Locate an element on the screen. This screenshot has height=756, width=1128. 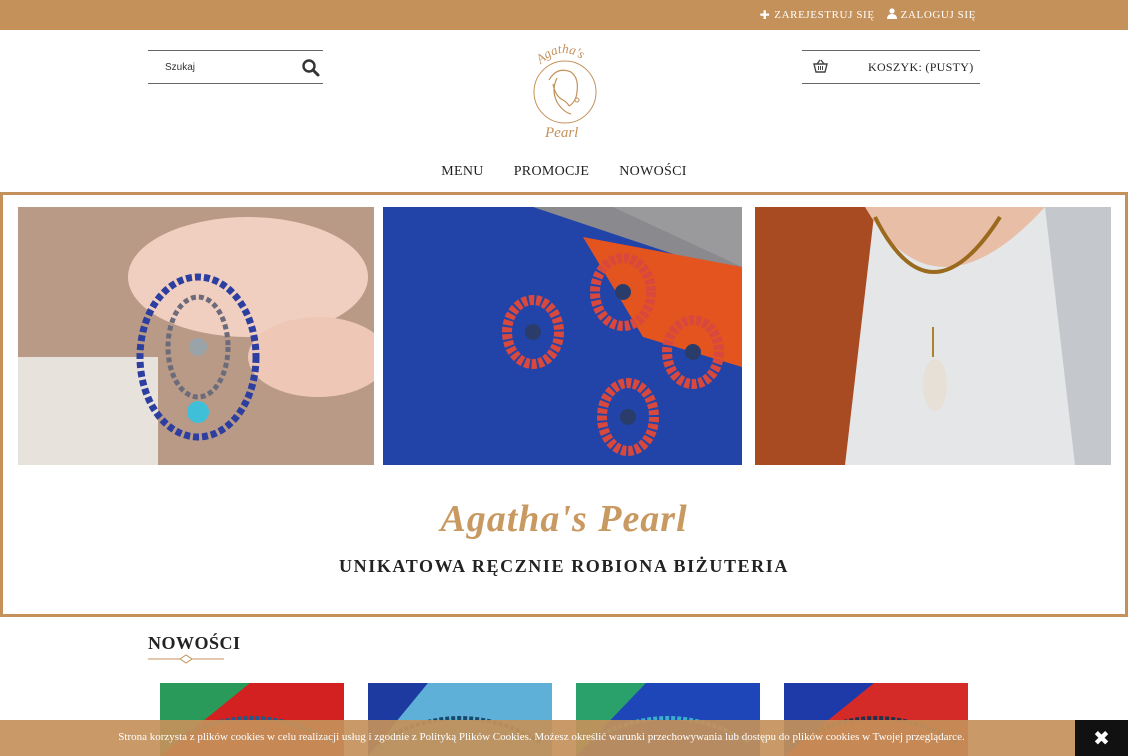
cart-label: KOSZYK: (PUSTY) is located at coordinates (921, 67).